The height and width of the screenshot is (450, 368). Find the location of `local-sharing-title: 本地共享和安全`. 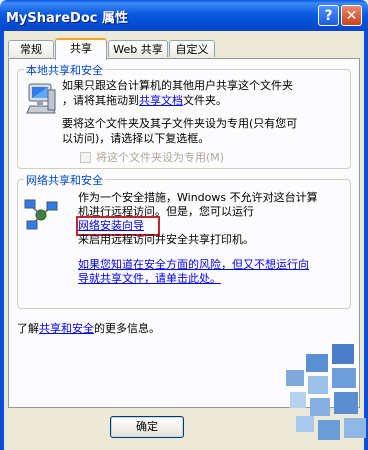

local-sharing-title: 本地共享和安全 is located at coordinates (64, 70).